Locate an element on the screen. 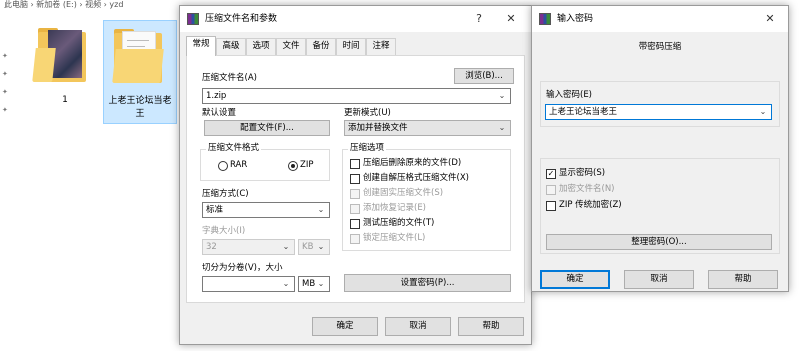 The width and height of the screenshot is (800, 351). password-value: 上老王论坛当老王 is located at coordinates (583, 112).